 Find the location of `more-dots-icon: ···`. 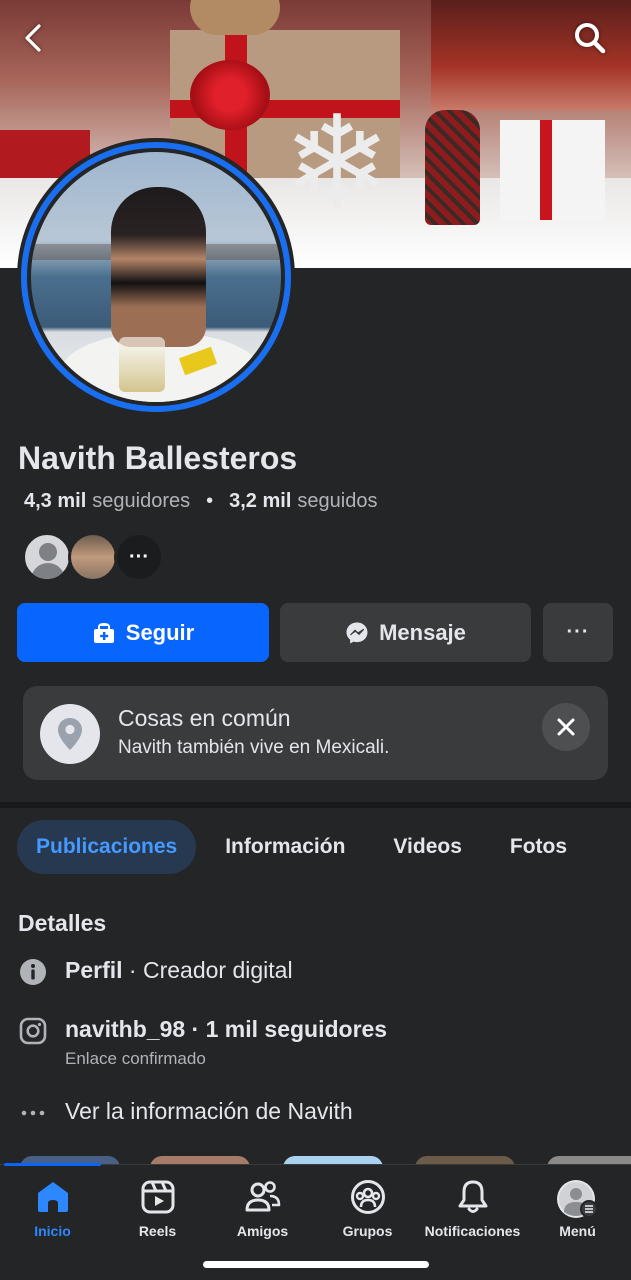

more-dots-icon: ··· is located at coordinates (578, 632).